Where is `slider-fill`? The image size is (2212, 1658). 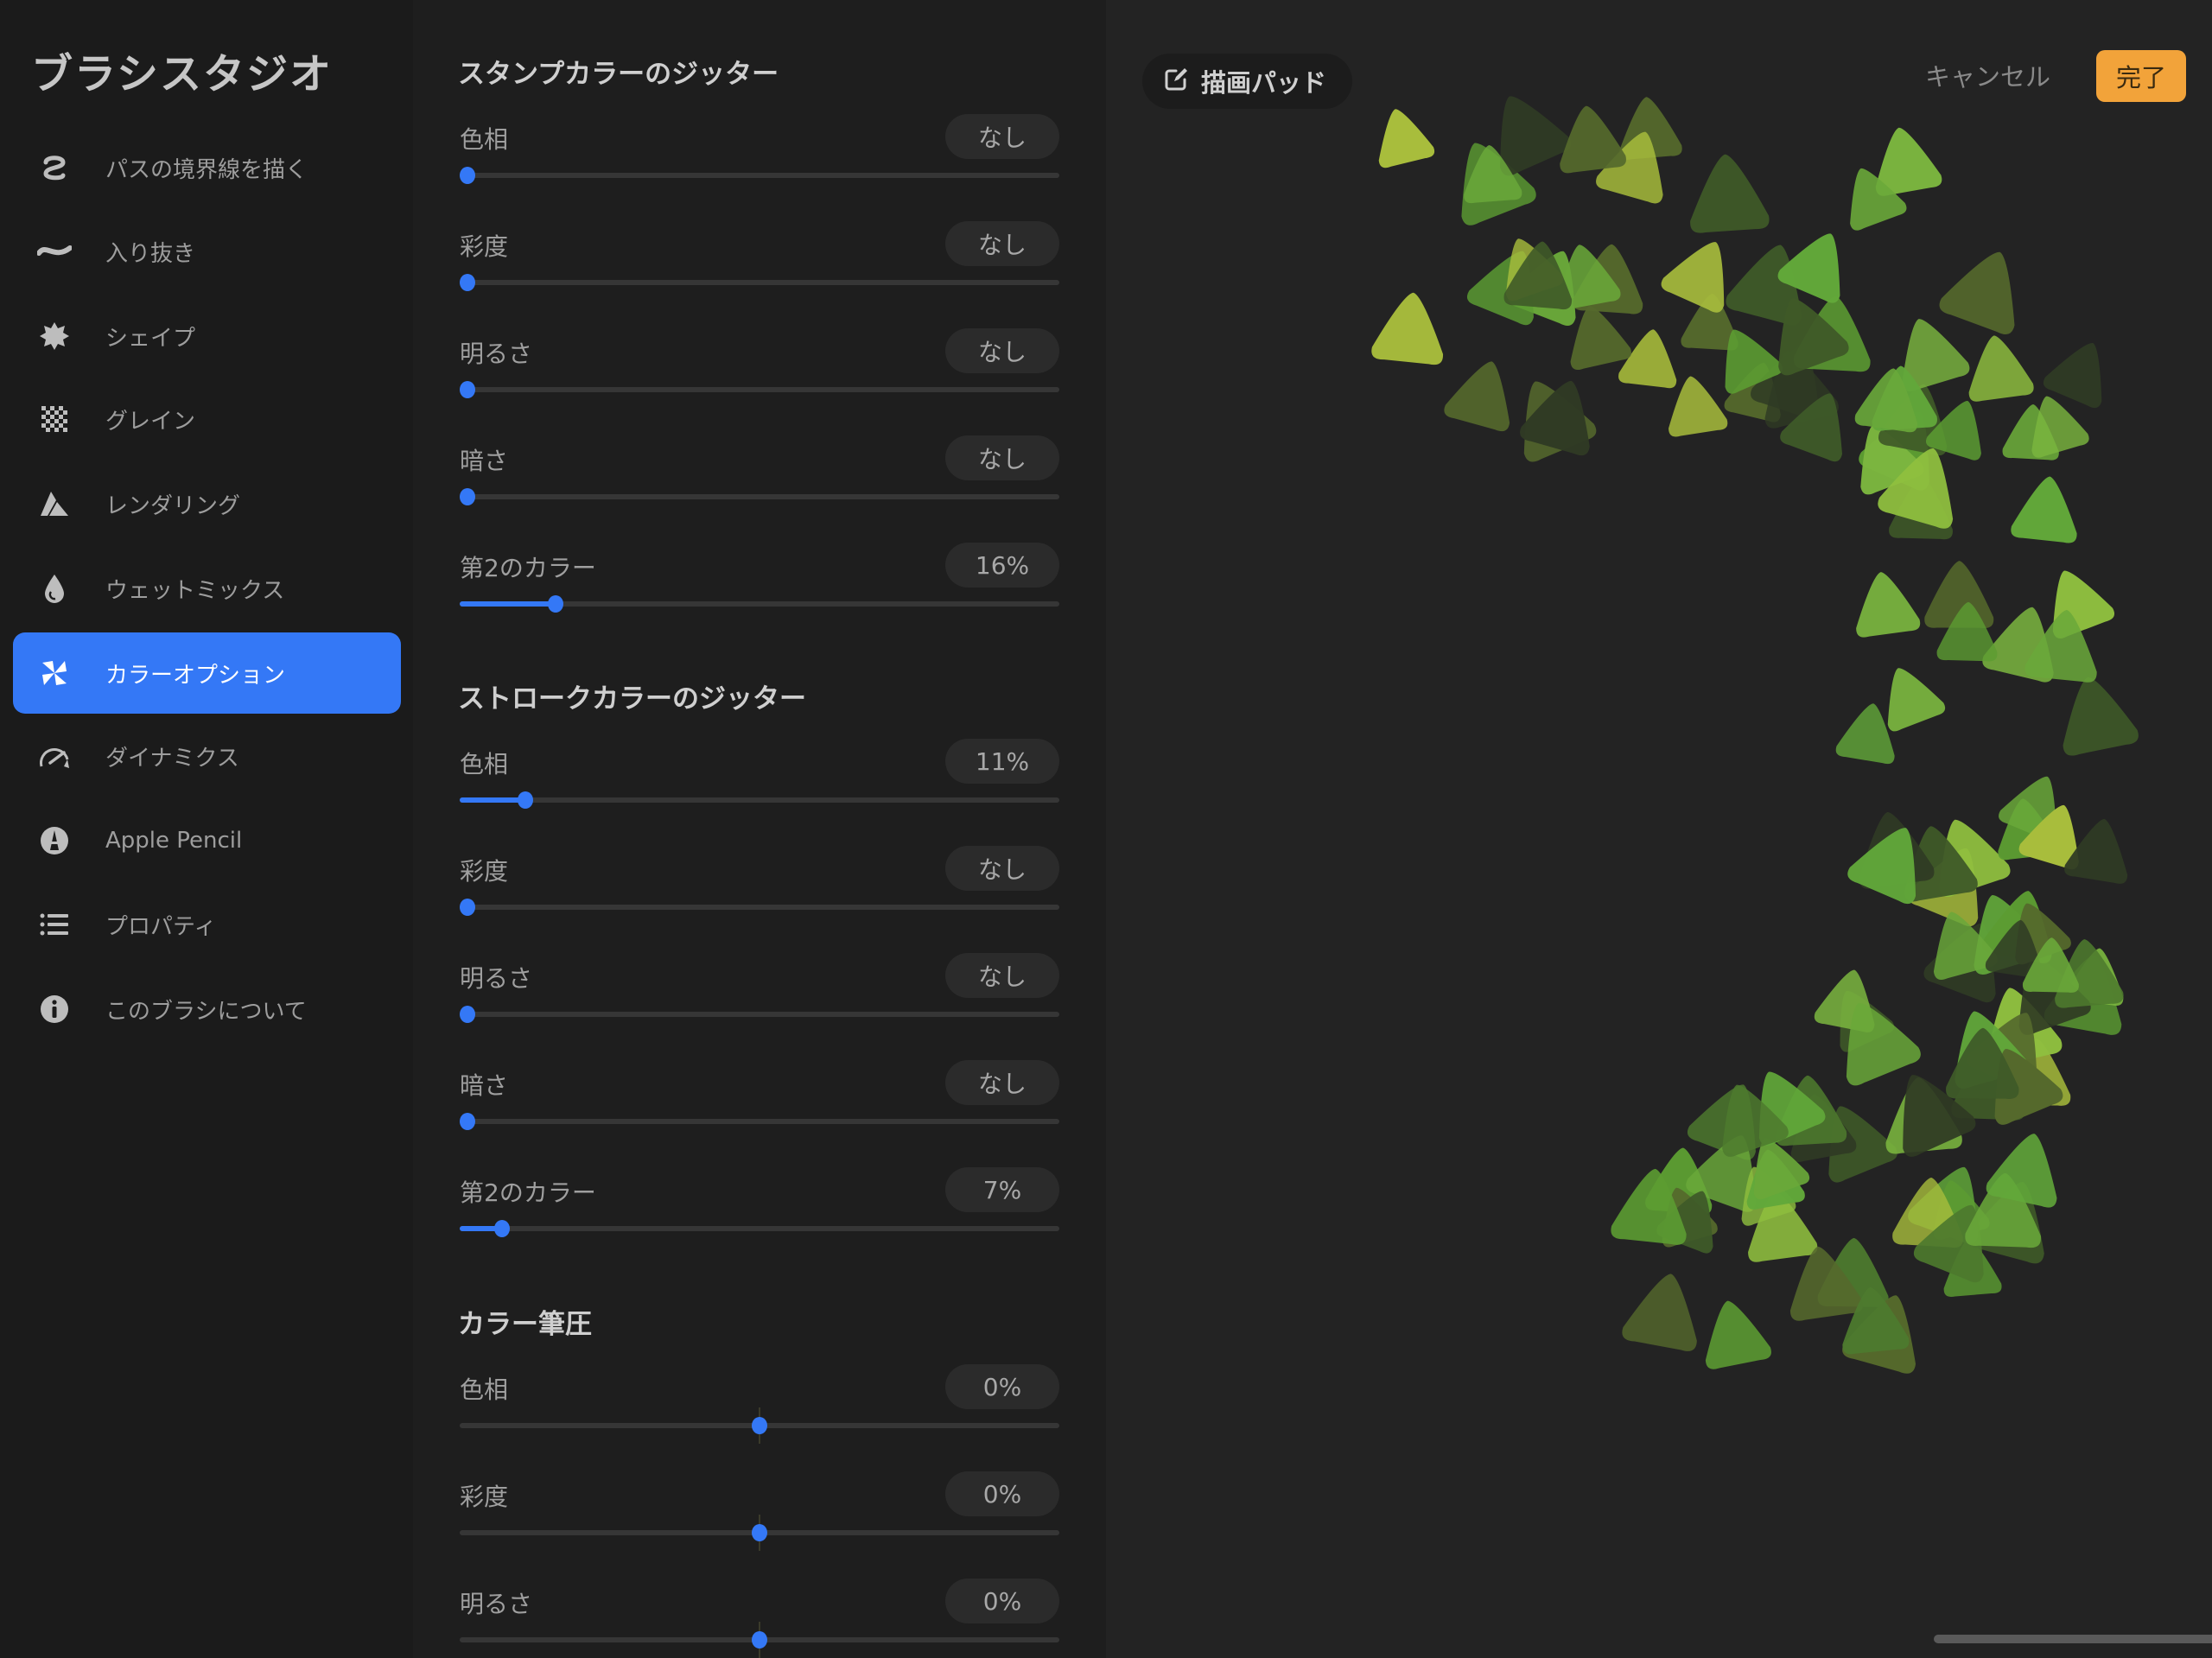 slider-fill is located at coordinates (508, 604).